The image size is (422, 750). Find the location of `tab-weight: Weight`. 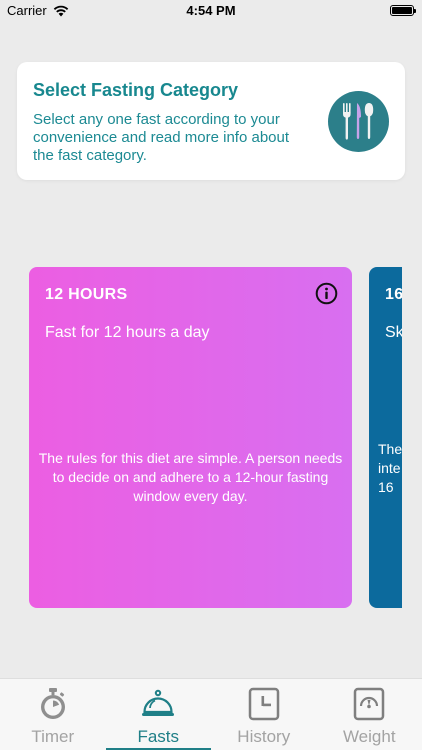

tab-weight: Weight is located at coordinates (369, 714).